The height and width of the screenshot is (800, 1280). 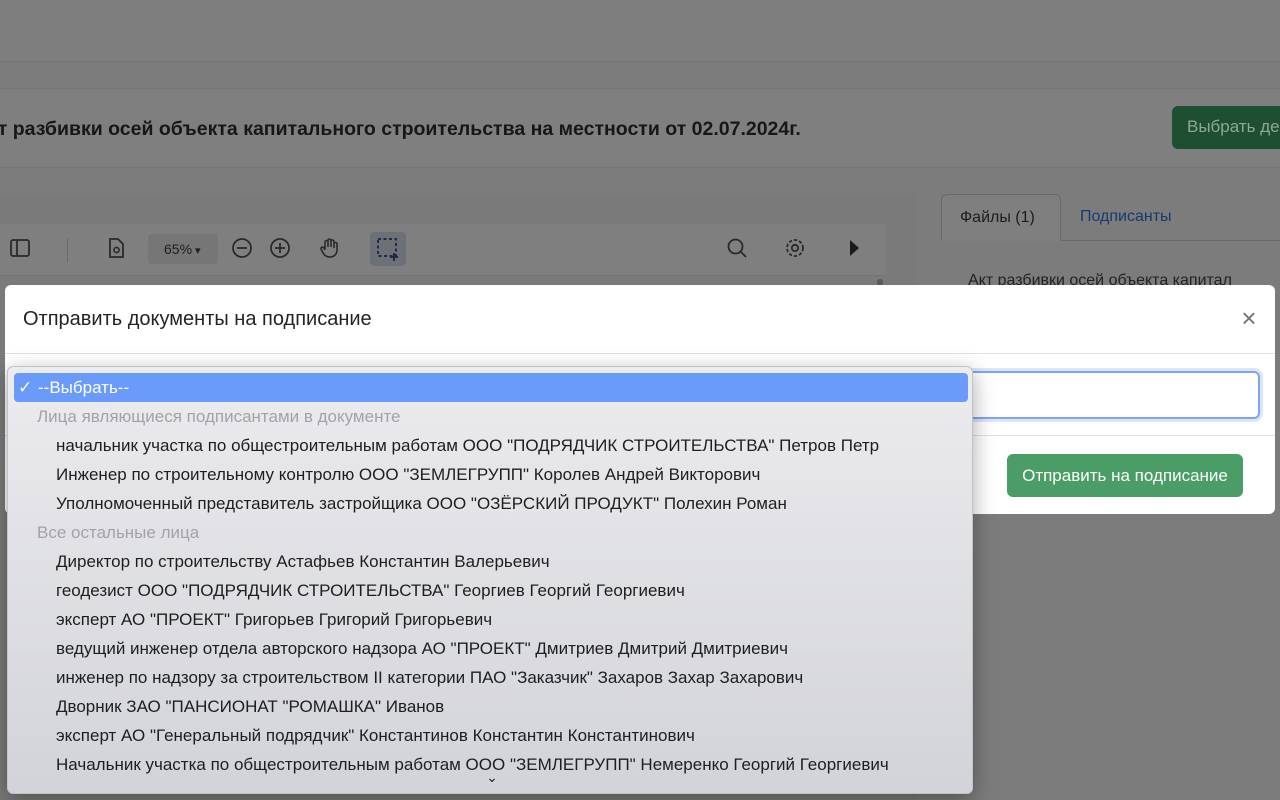 What do you see at coordinates (1249, 318) in the screenshot?
I see `close-icon: ×` at bounding box center [1249, 318].